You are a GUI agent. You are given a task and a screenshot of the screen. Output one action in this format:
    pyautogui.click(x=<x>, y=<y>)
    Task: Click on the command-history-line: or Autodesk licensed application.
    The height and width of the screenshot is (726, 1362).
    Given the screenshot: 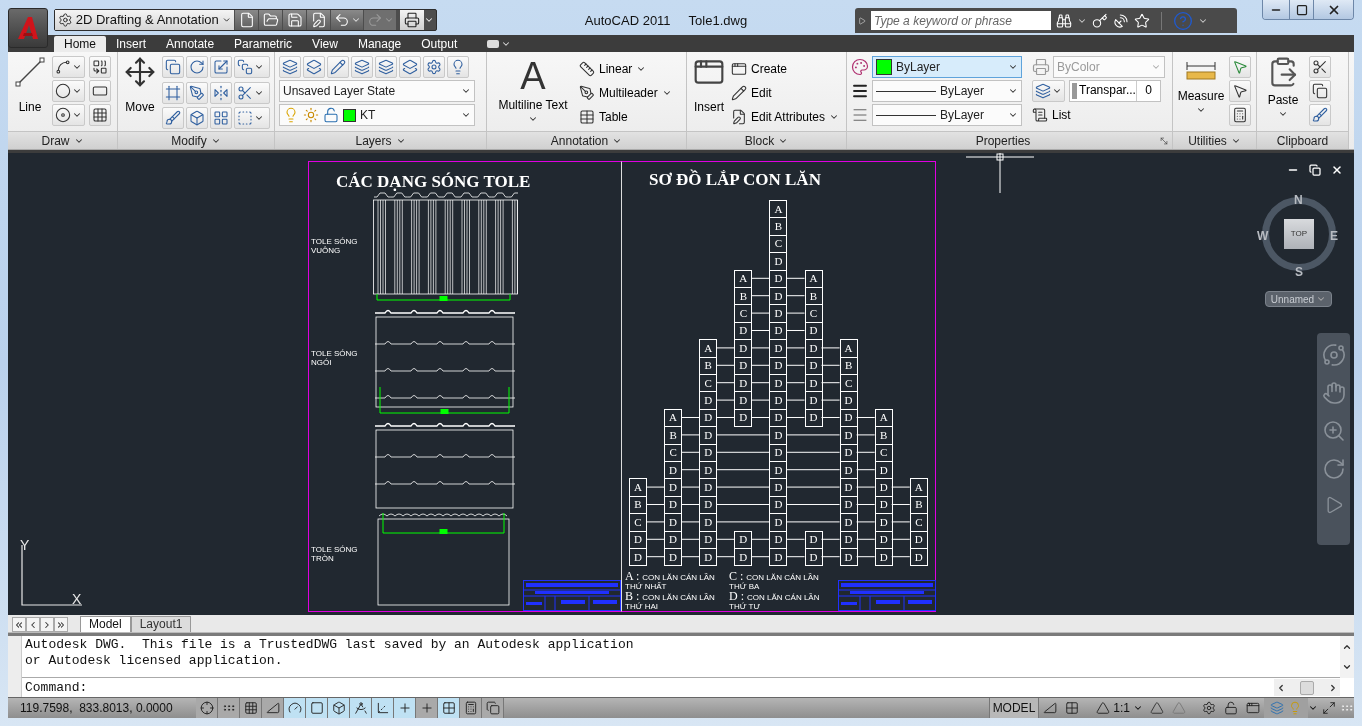 What is the action you would take?
    pyautogui.click(x=154, y=661)
    